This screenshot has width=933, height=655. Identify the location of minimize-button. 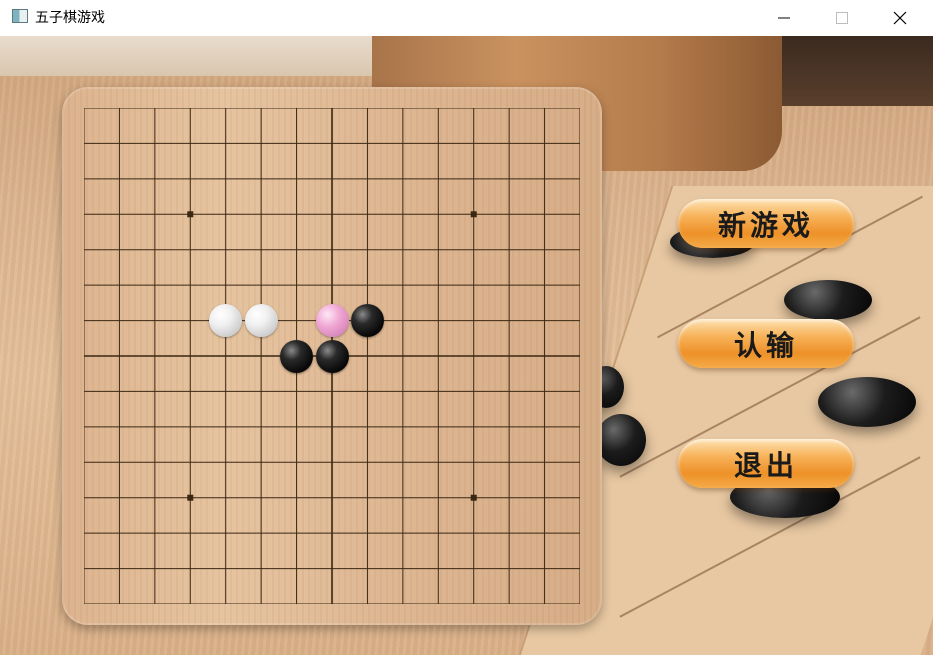
(784, 18).